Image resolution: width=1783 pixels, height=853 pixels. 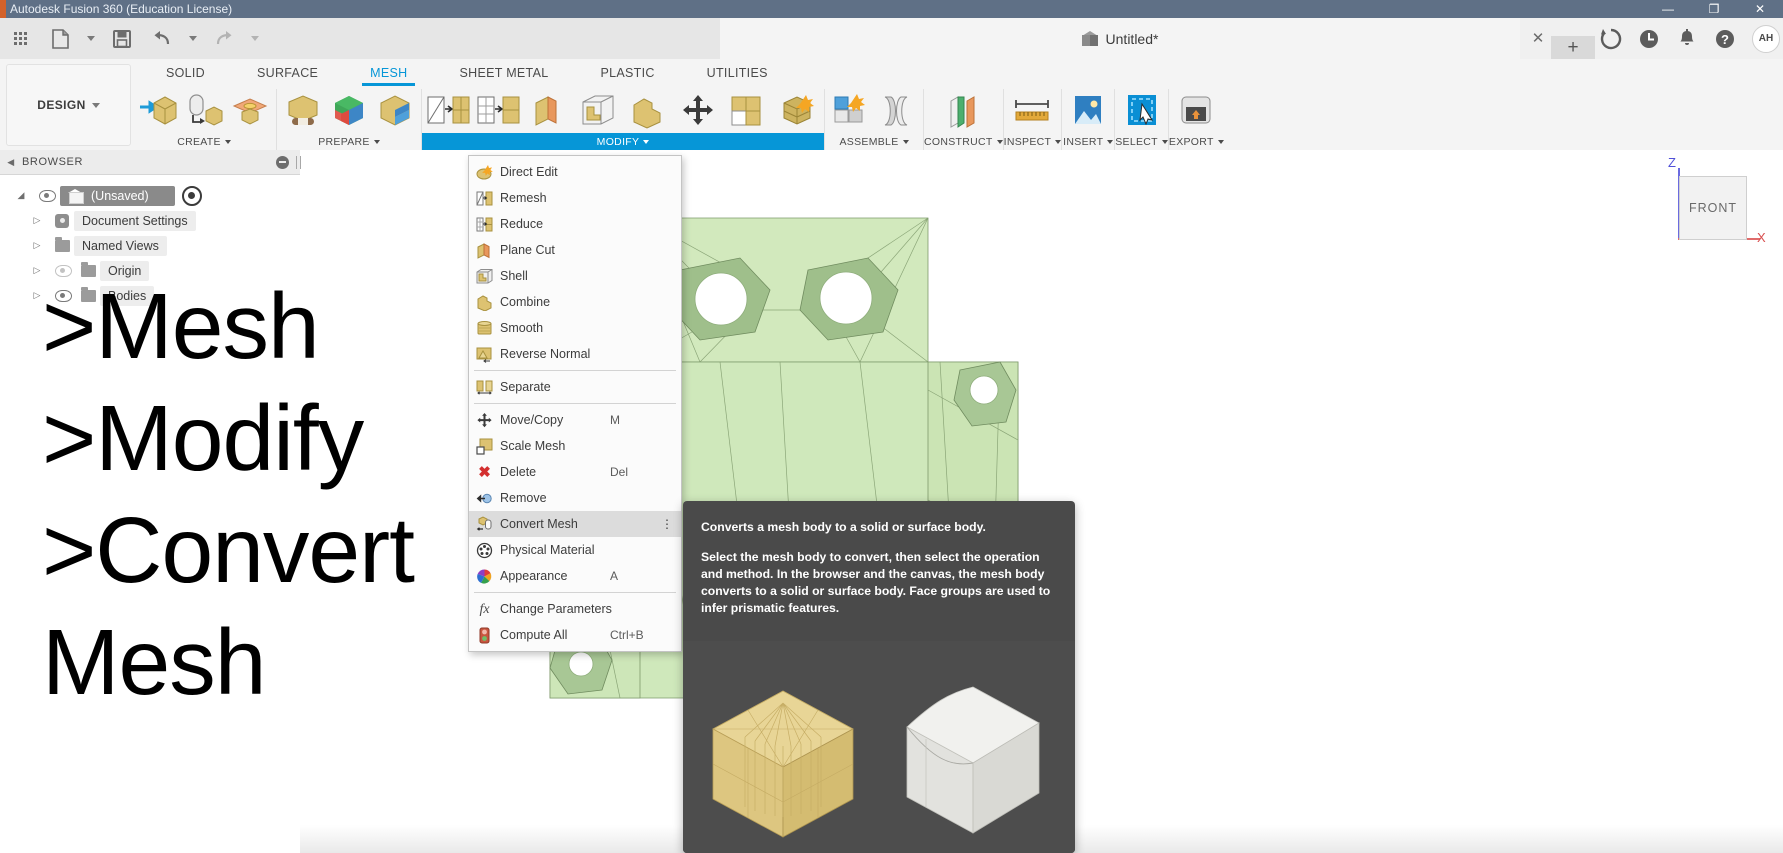 What do you see at coordinates (575, 250) in the screenshot?
I see `menu-item-plane-cut: Plane Cut` at bounding box center [575, 250].